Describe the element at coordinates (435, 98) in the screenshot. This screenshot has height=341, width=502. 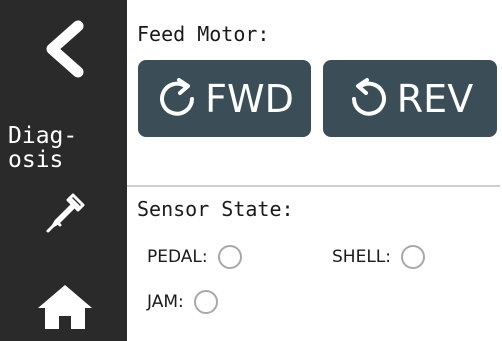
I see `rev-label: REV` at that location.